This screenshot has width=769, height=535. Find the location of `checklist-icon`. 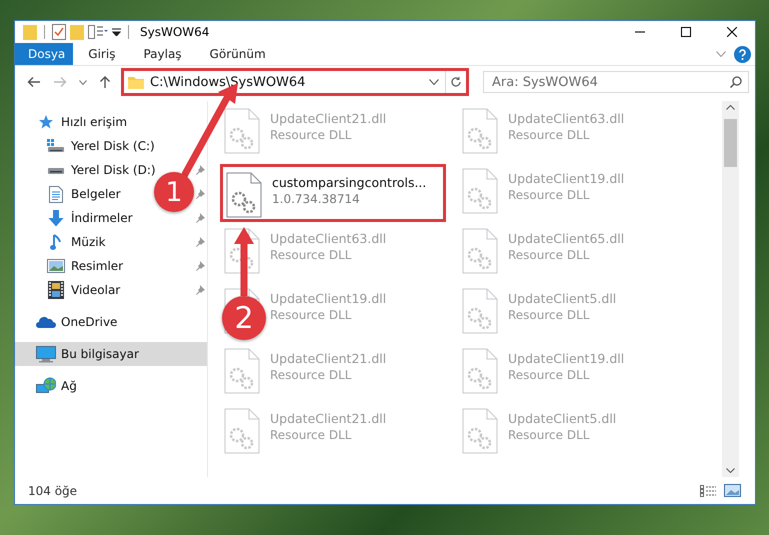

checklist-icon is located at coordinates (59, 32).